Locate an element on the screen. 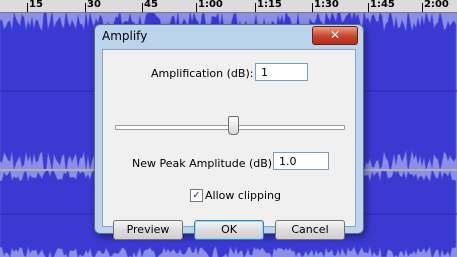 The image size is (457, 257). amplification-label: Amplification (dB): is located at coordinates (202, 73).